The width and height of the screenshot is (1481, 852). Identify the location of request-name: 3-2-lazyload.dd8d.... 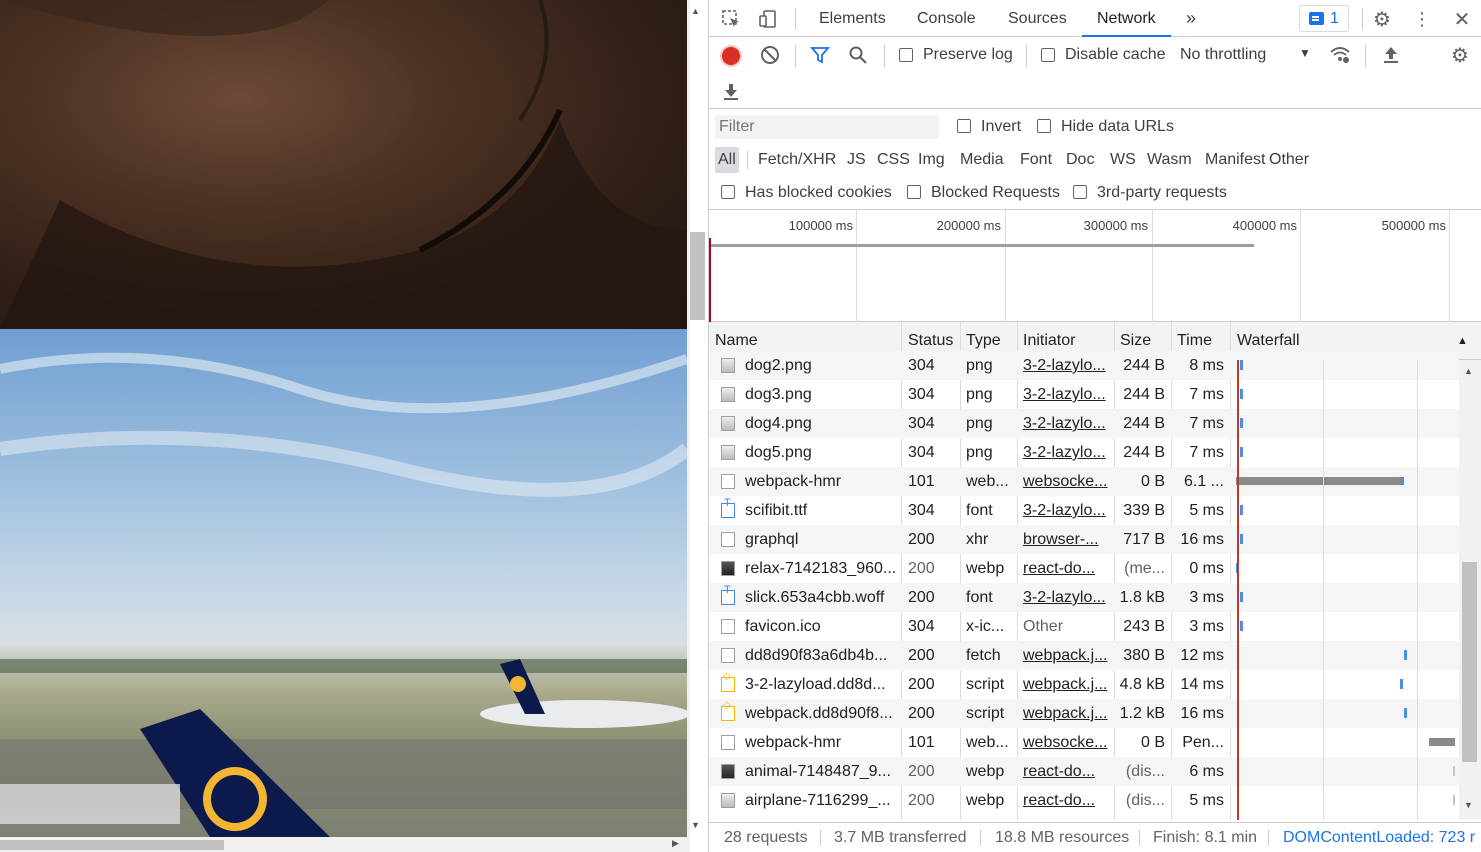
(820, 684).